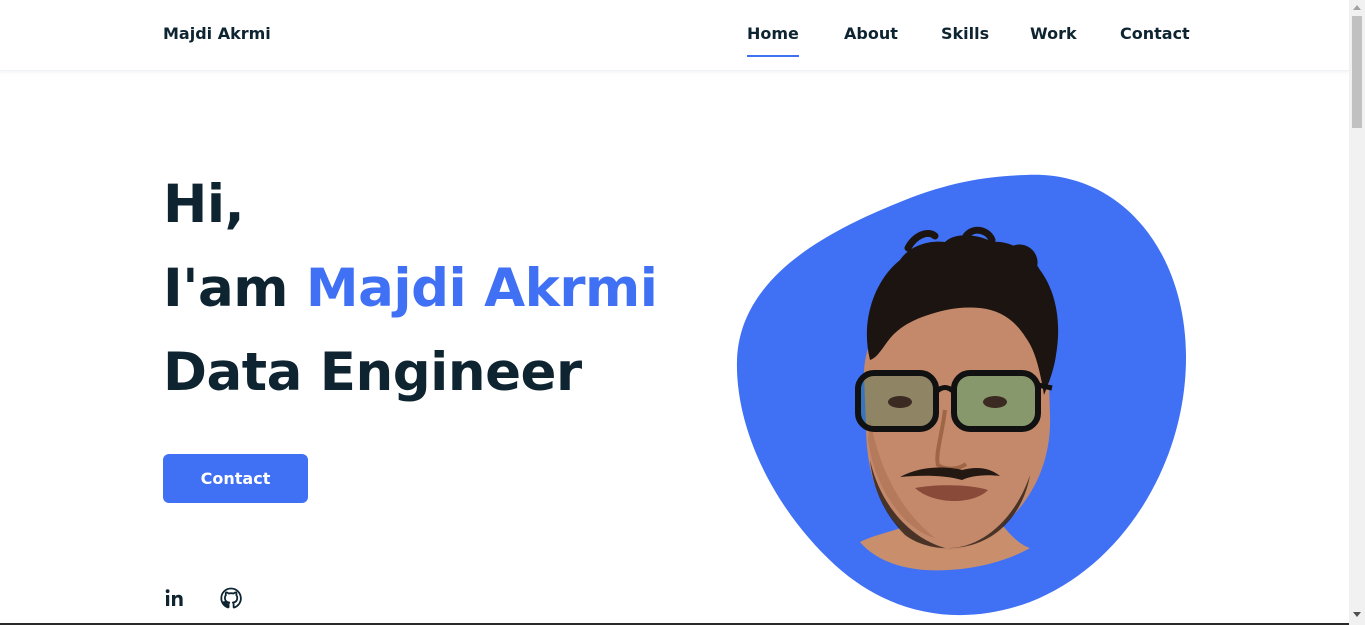 This screenshot has width=1365, height=625. I want to click on nav-about: About, so click(871, 33).